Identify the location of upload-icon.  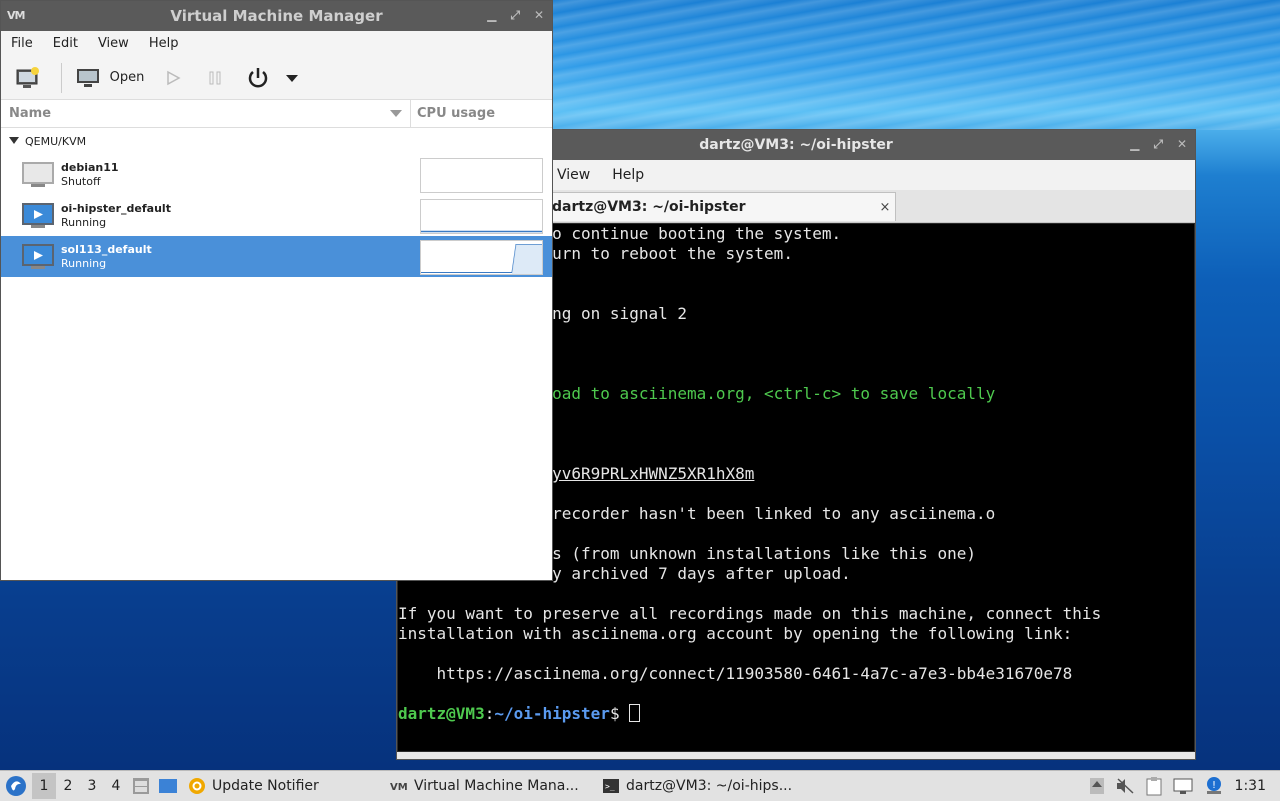
(1097, 786).